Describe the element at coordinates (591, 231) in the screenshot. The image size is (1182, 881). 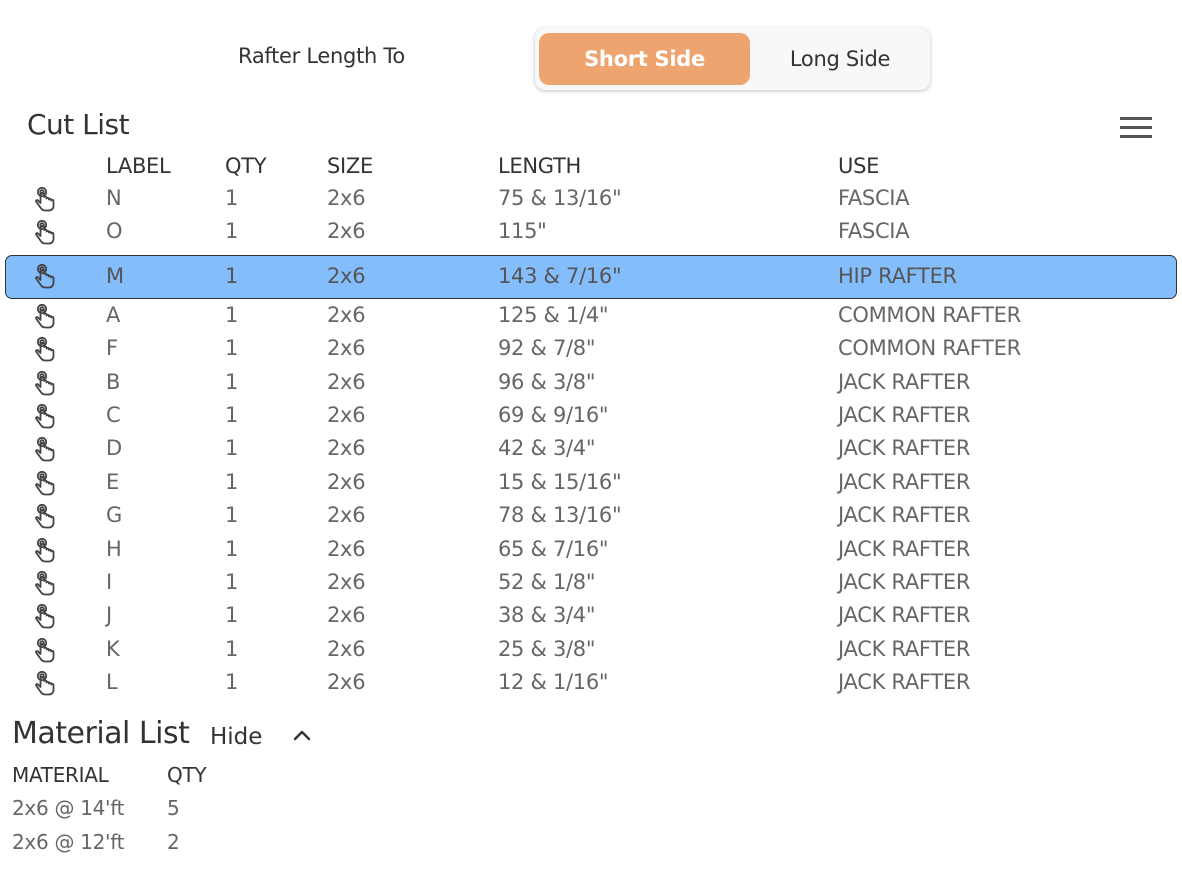
I see `cut-list-row: O 1 2x6 115" FASCIA` at that location.